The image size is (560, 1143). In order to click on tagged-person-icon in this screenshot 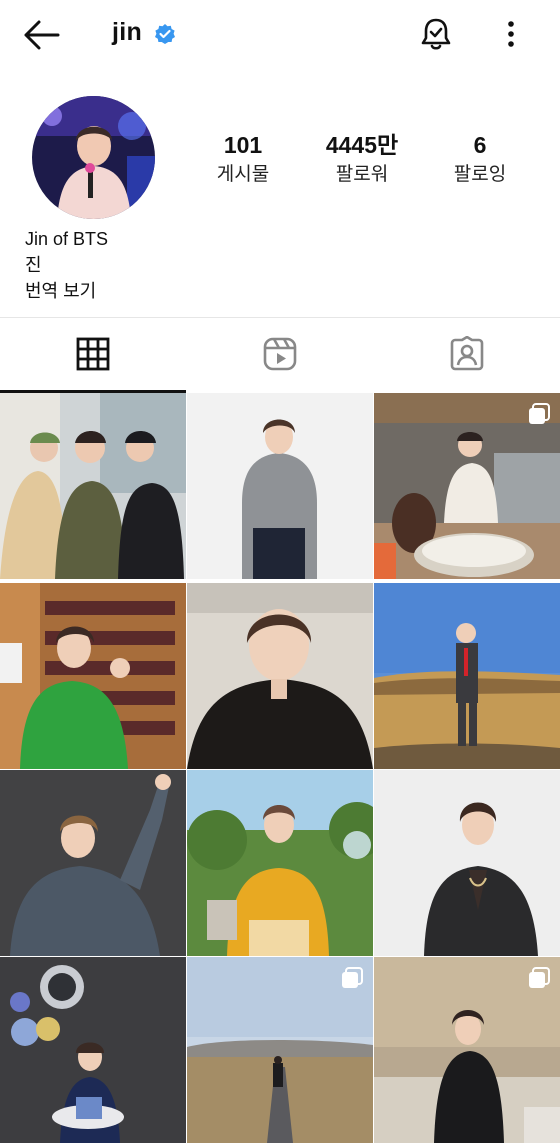, I will do `click(467, 356)`.